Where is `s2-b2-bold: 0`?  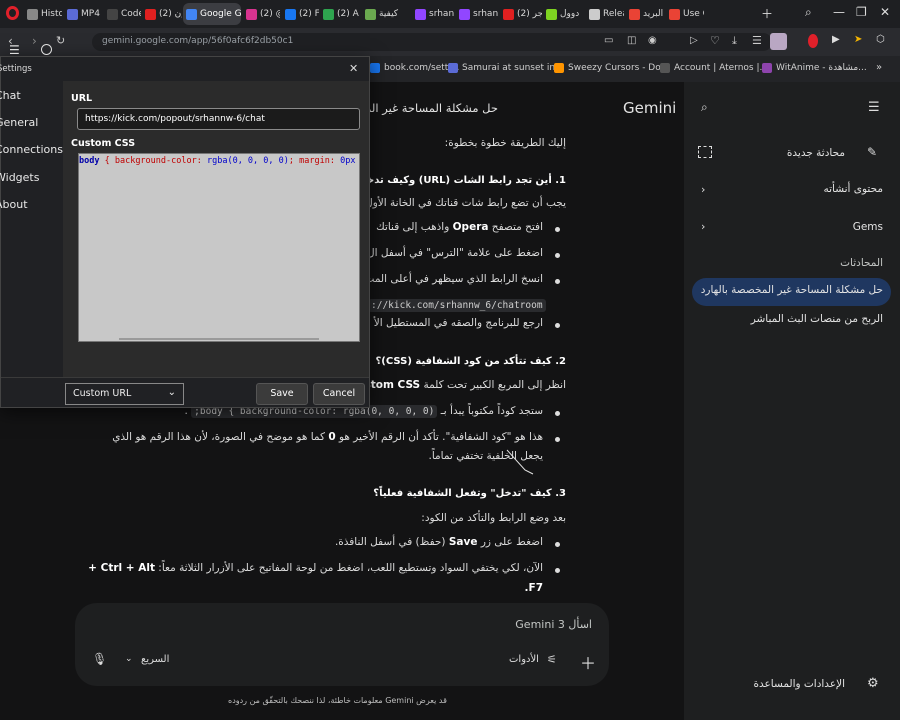 s2-b2-bold: 0 is located at coordinates (332, 437).